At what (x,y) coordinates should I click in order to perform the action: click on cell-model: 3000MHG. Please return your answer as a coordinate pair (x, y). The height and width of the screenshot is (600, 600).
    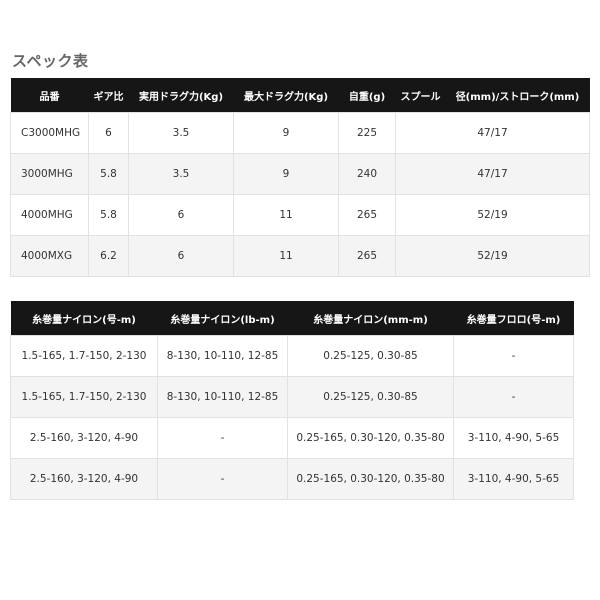
    Looking at the image, I should click on (49, 174).